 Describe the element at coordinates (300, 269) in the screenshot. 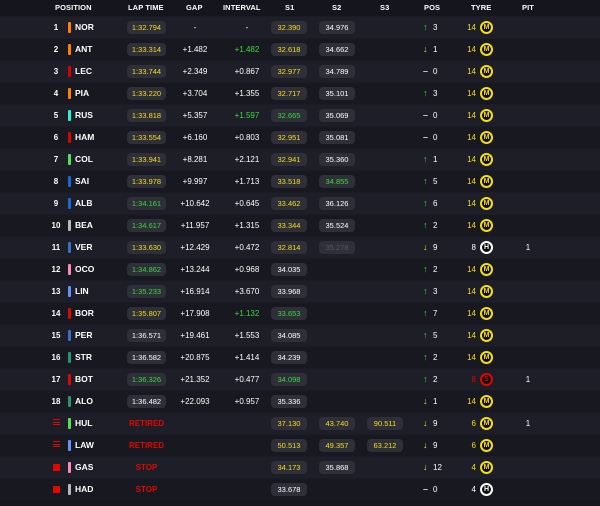

I see `timing-row: 12 OCO 1:34.862 +13.244 +0.968 34.035 ↑ 2 14 M` at that location.